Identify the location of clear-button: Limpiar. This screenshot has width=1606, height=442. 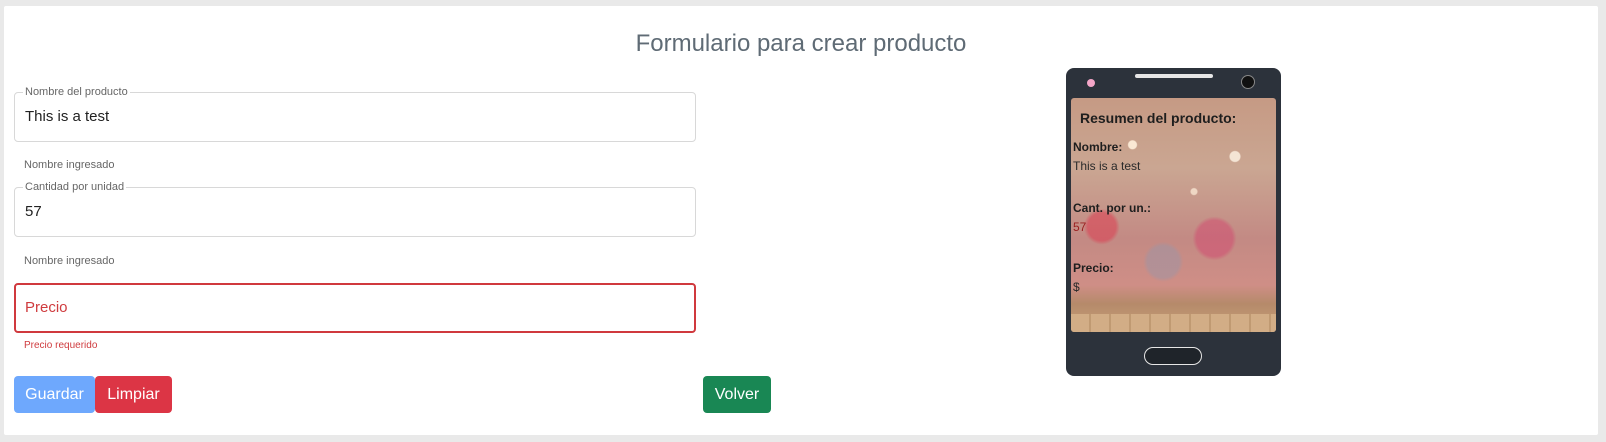
(133, 394).